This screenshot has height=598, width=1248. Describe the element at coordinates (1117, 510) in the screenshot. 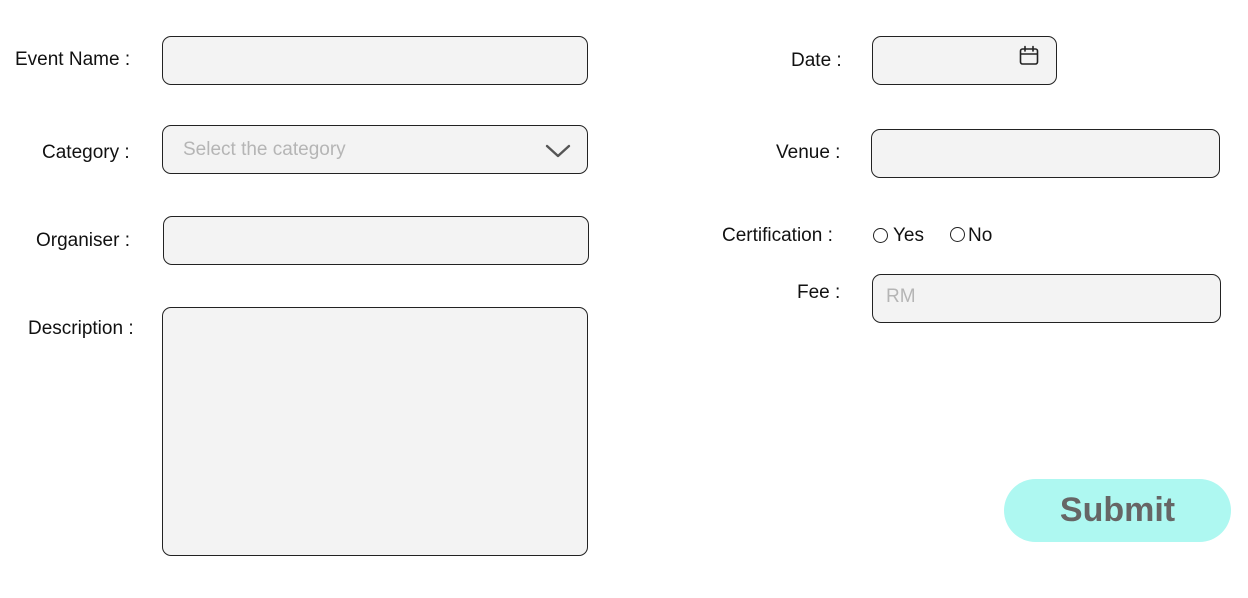

I see `submit-button: Submit` at that location.